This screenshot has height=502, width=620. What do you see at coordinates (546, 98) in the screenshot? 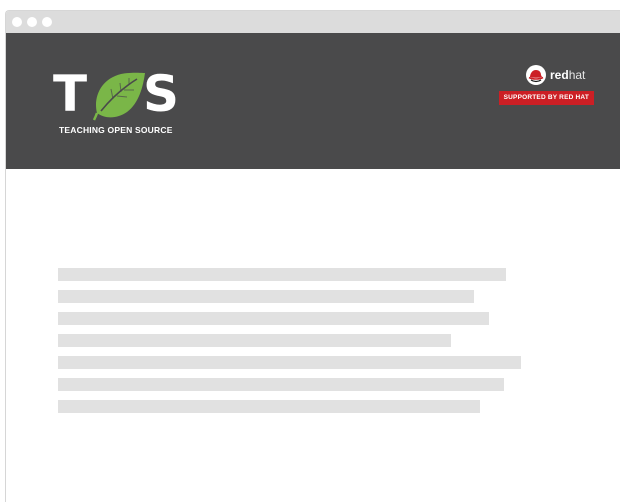
I see `sponsor-badge: SUPPORTED BY RED HAT` at bounding box center [546, 98].